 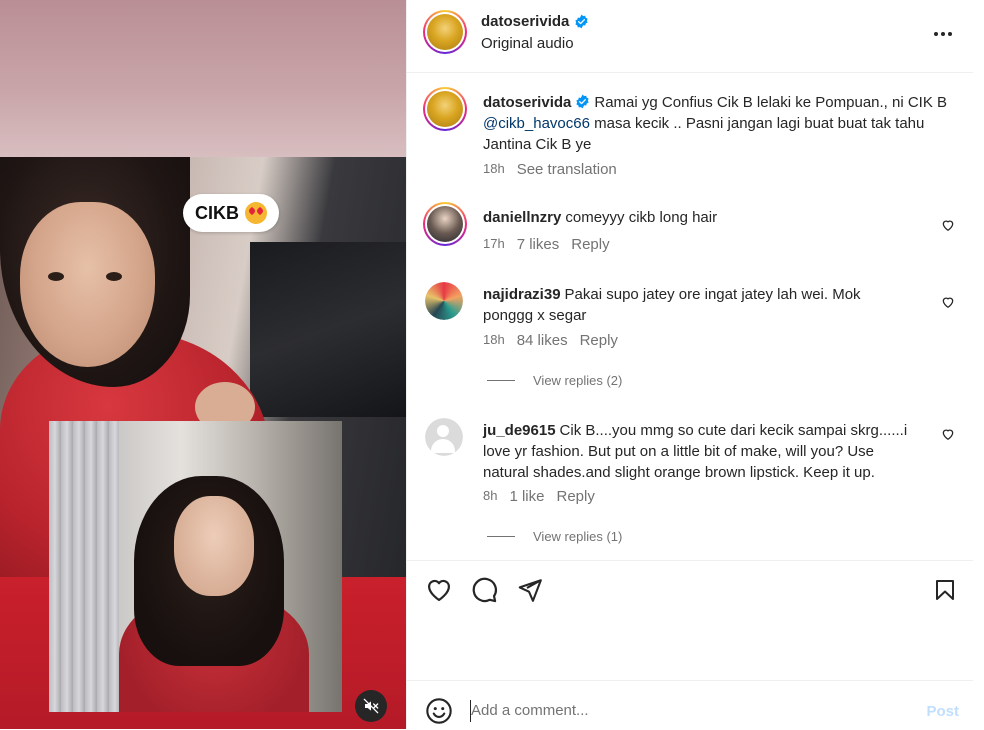 I want to click on default-avatar-icon, so click(x=444, y=437).